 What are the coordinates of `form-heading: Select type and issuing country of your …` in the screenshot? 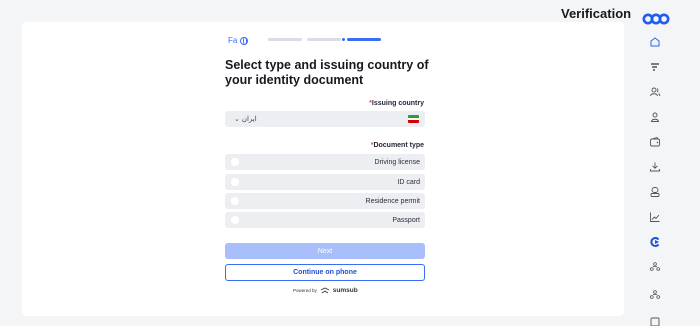 It's located at (327, 72).